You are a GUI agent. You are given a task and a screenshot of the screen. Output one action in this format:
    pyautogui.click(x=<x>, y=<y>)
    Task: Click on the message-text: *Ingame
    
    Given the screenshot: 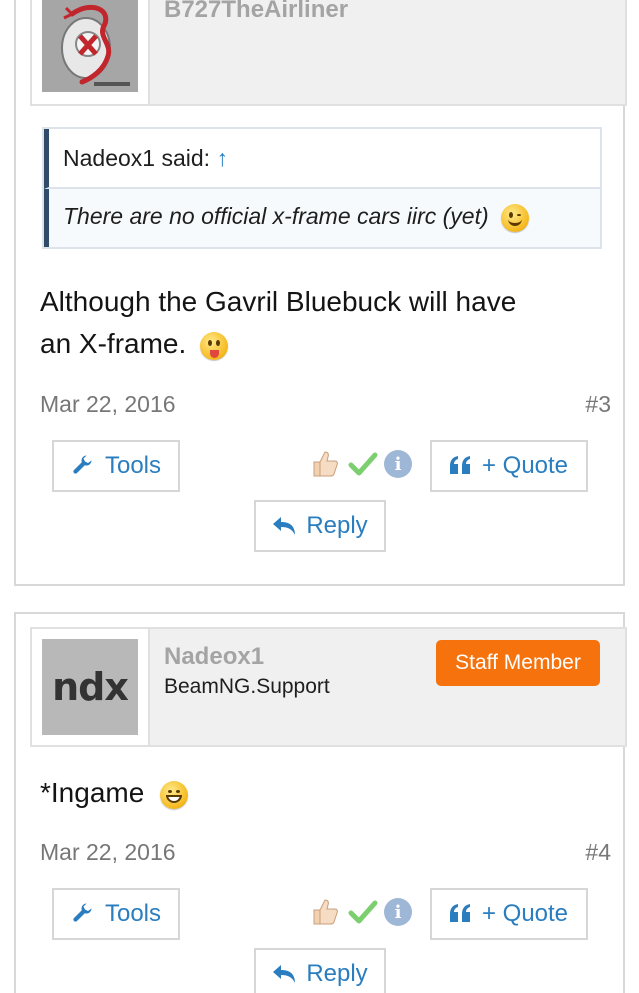 What is the action you would take?
    pyautogui.click(x=114, y=793)
    